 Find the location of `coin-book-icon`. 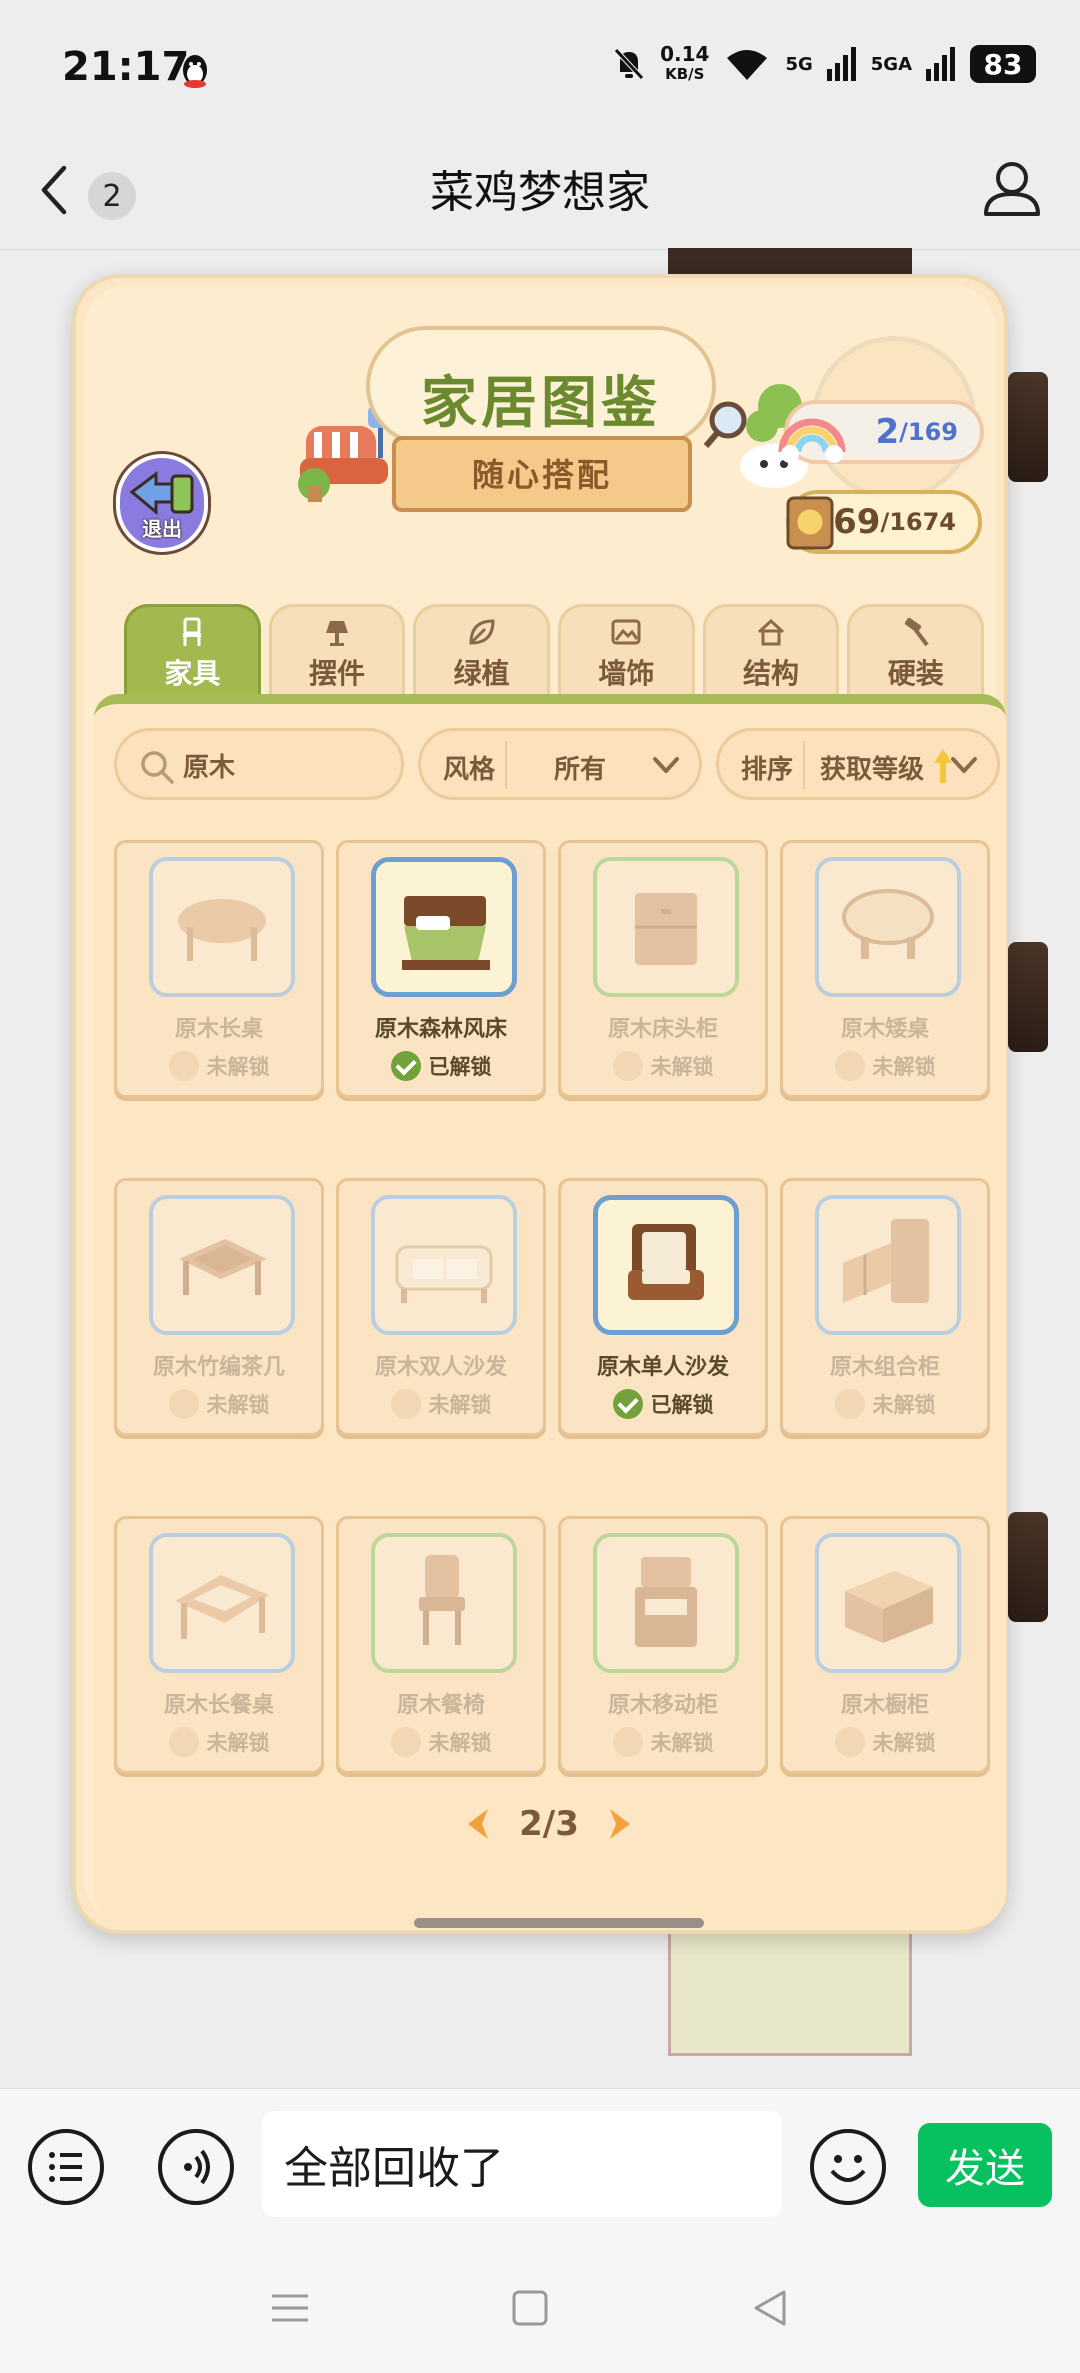

coin-book-icon is located at coordinates (810, 523).